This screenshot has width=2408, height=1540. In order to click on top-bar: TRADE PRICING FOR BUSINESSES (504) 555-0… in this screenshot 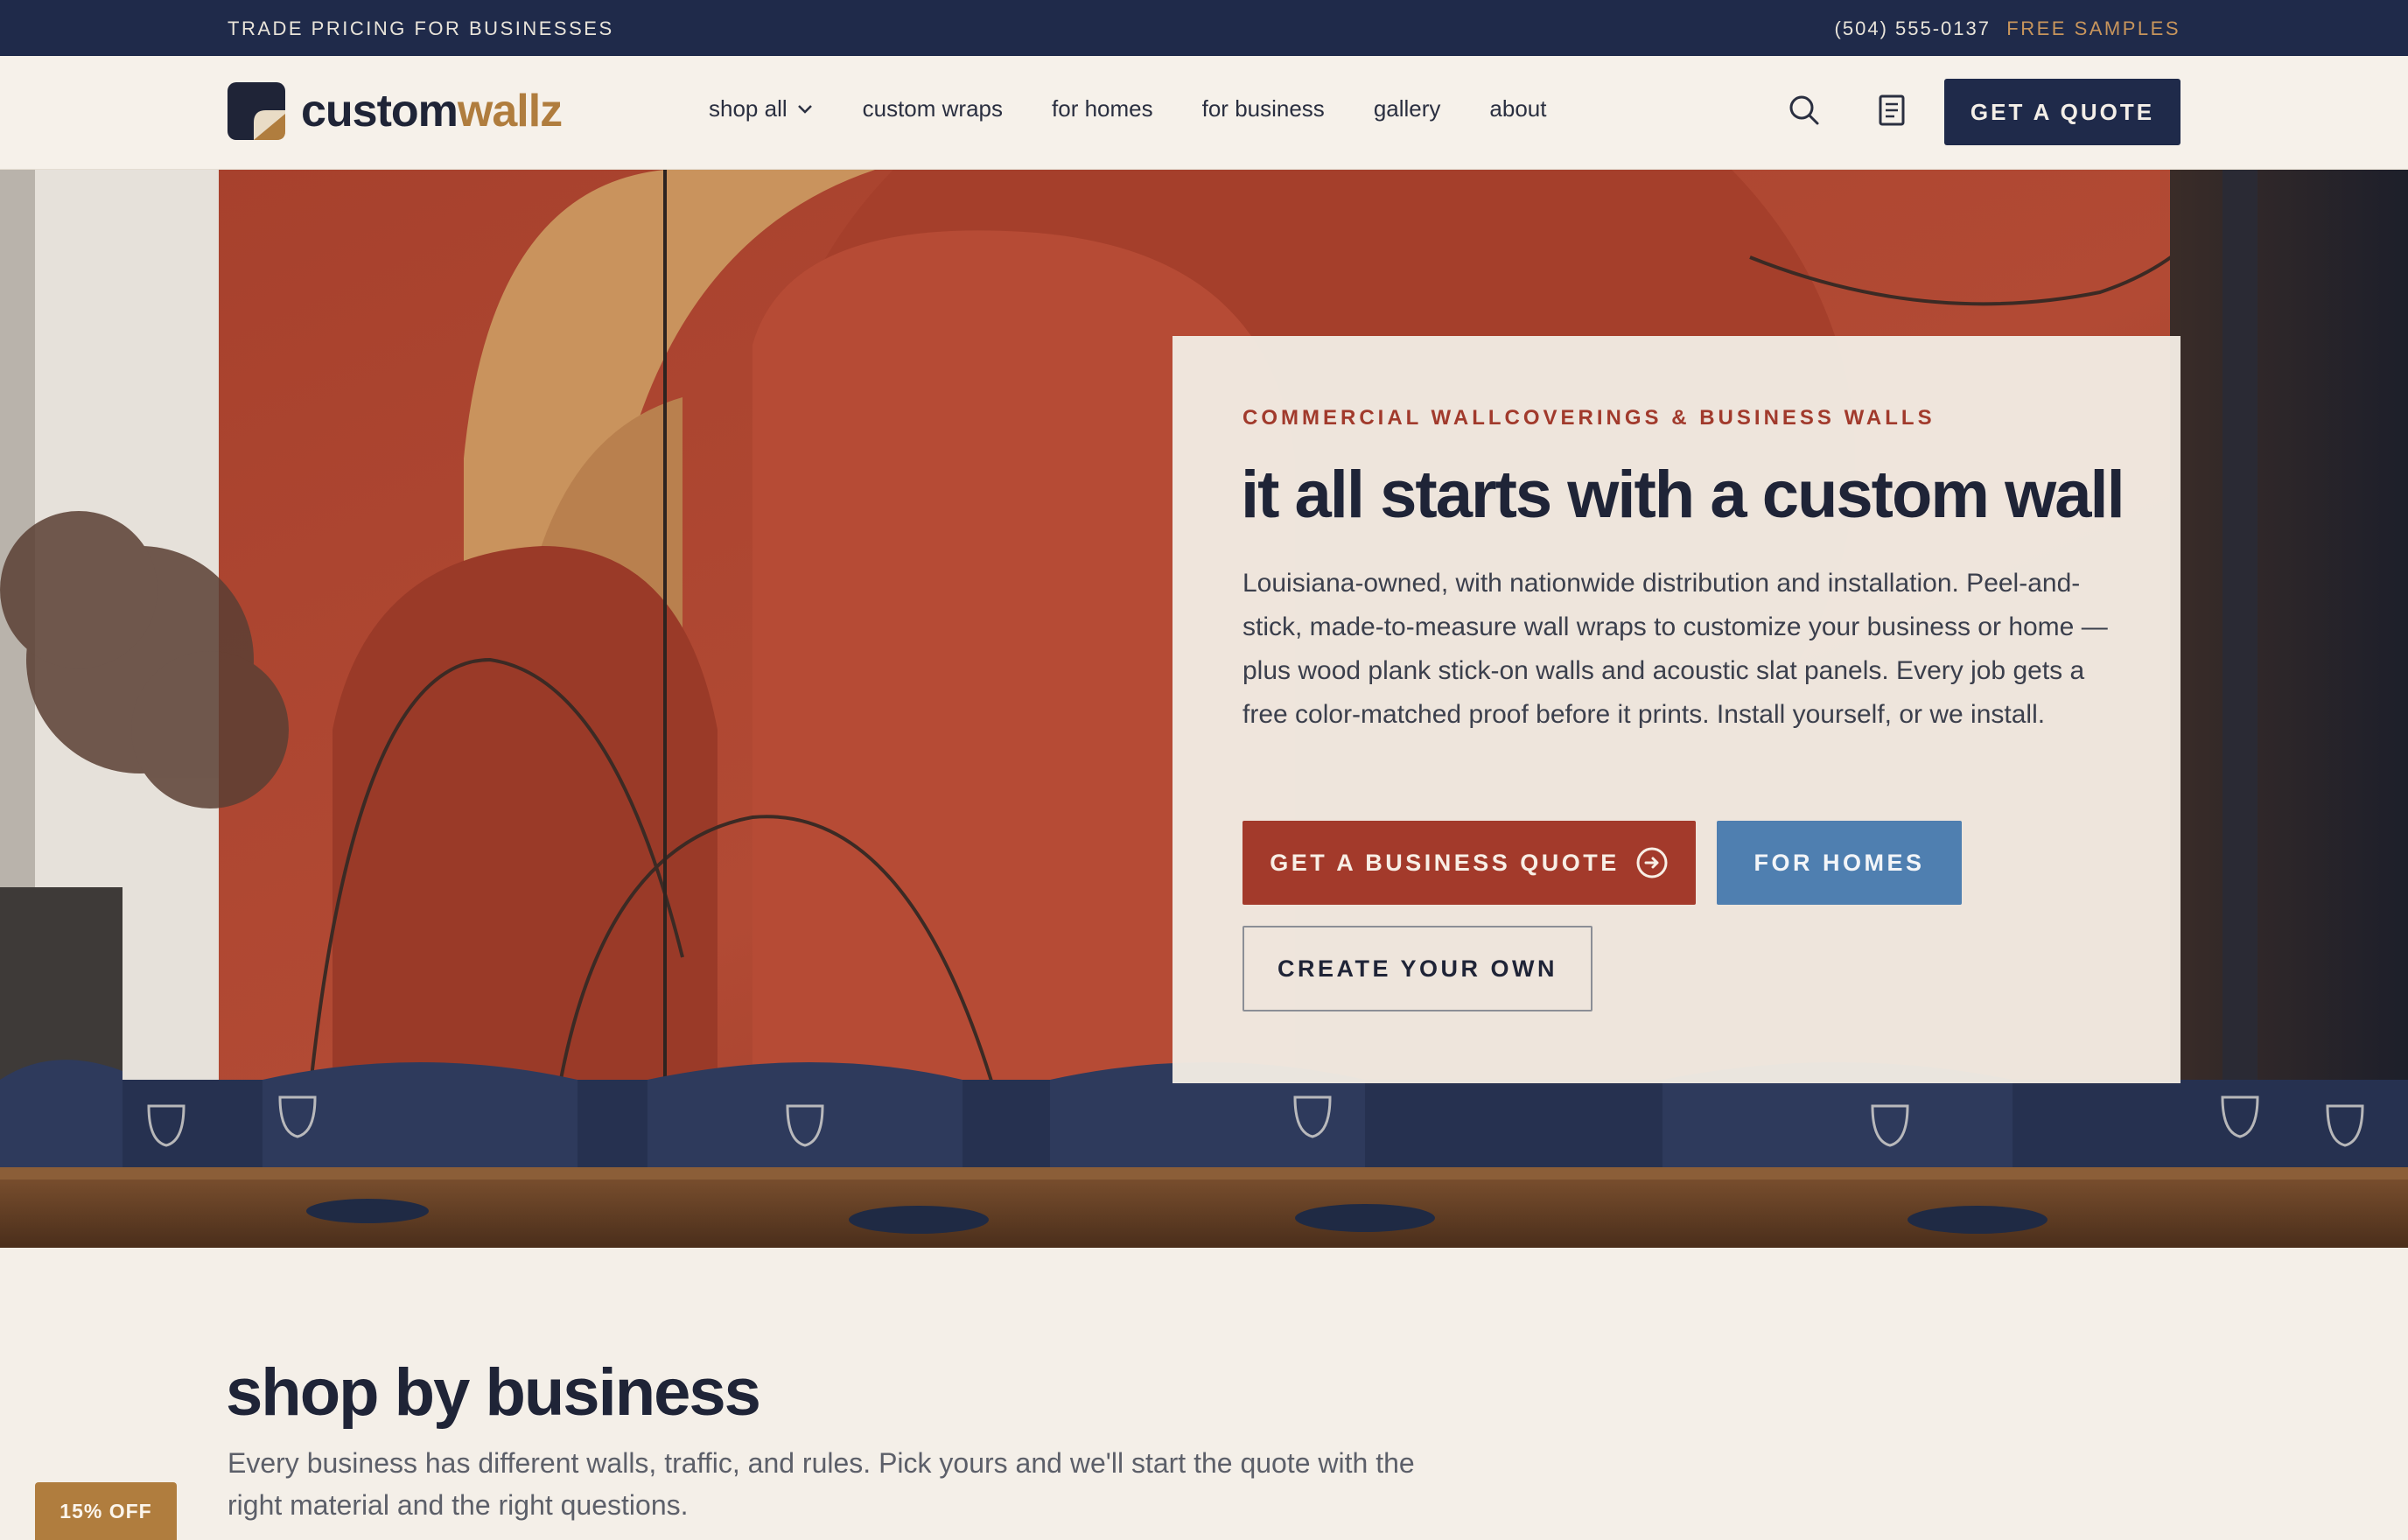, I will do `click(1204, 28)`.